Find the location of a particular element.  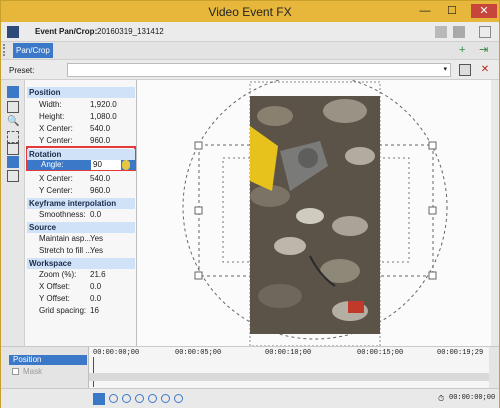

width-value: 1,920.0 is located at coordinates (103, 105).